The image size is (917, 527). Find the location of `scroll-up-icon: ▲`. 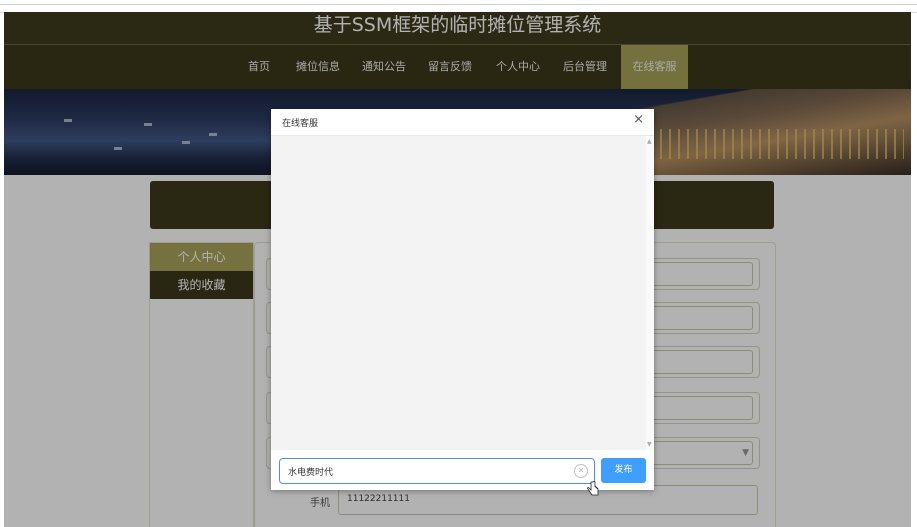

scroll-up-icon: ▲ is located at coordinates (649, 141).